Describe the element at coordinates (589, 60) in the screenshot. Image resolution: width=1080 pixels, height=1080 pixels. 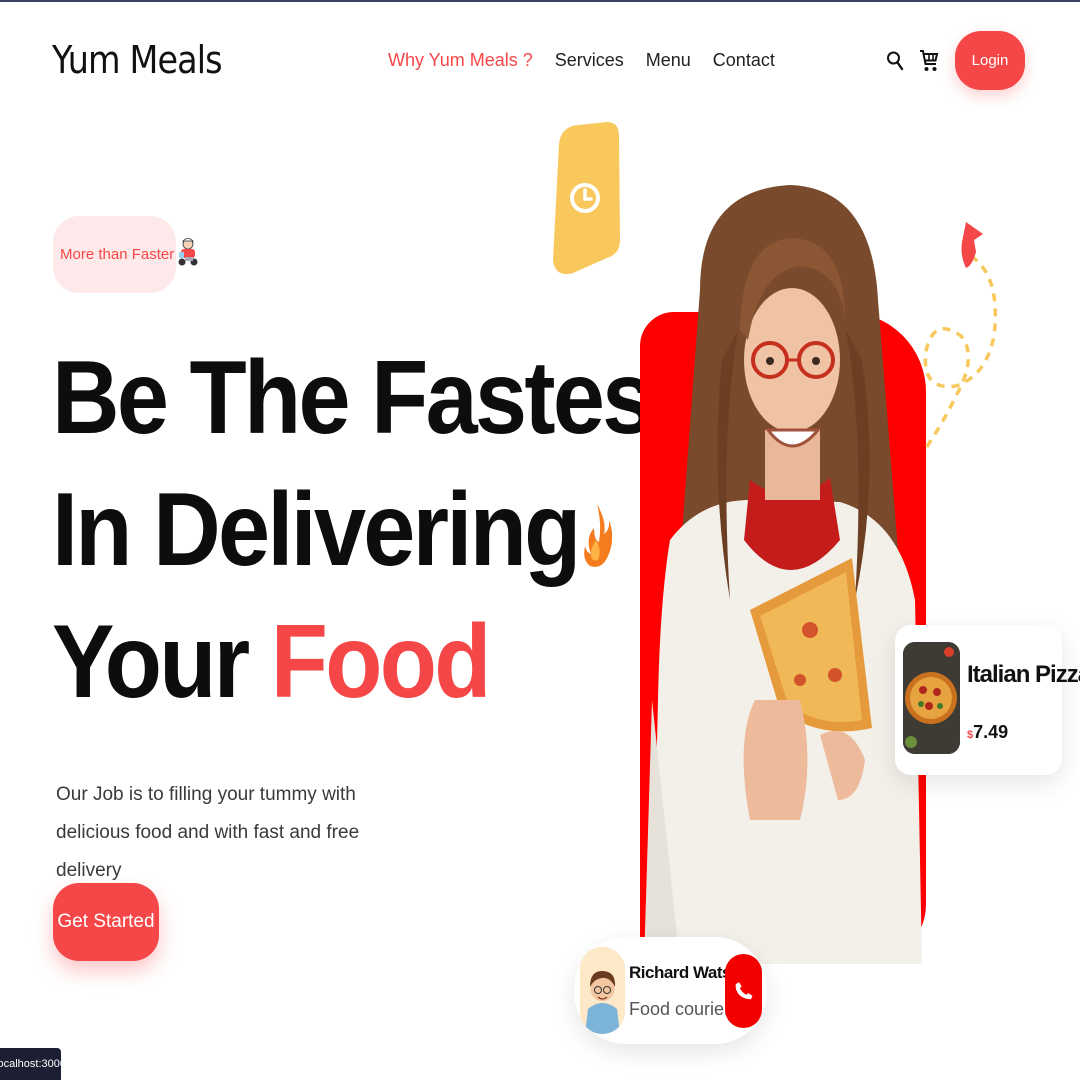
I see `nav-item-services: Services` at that location.